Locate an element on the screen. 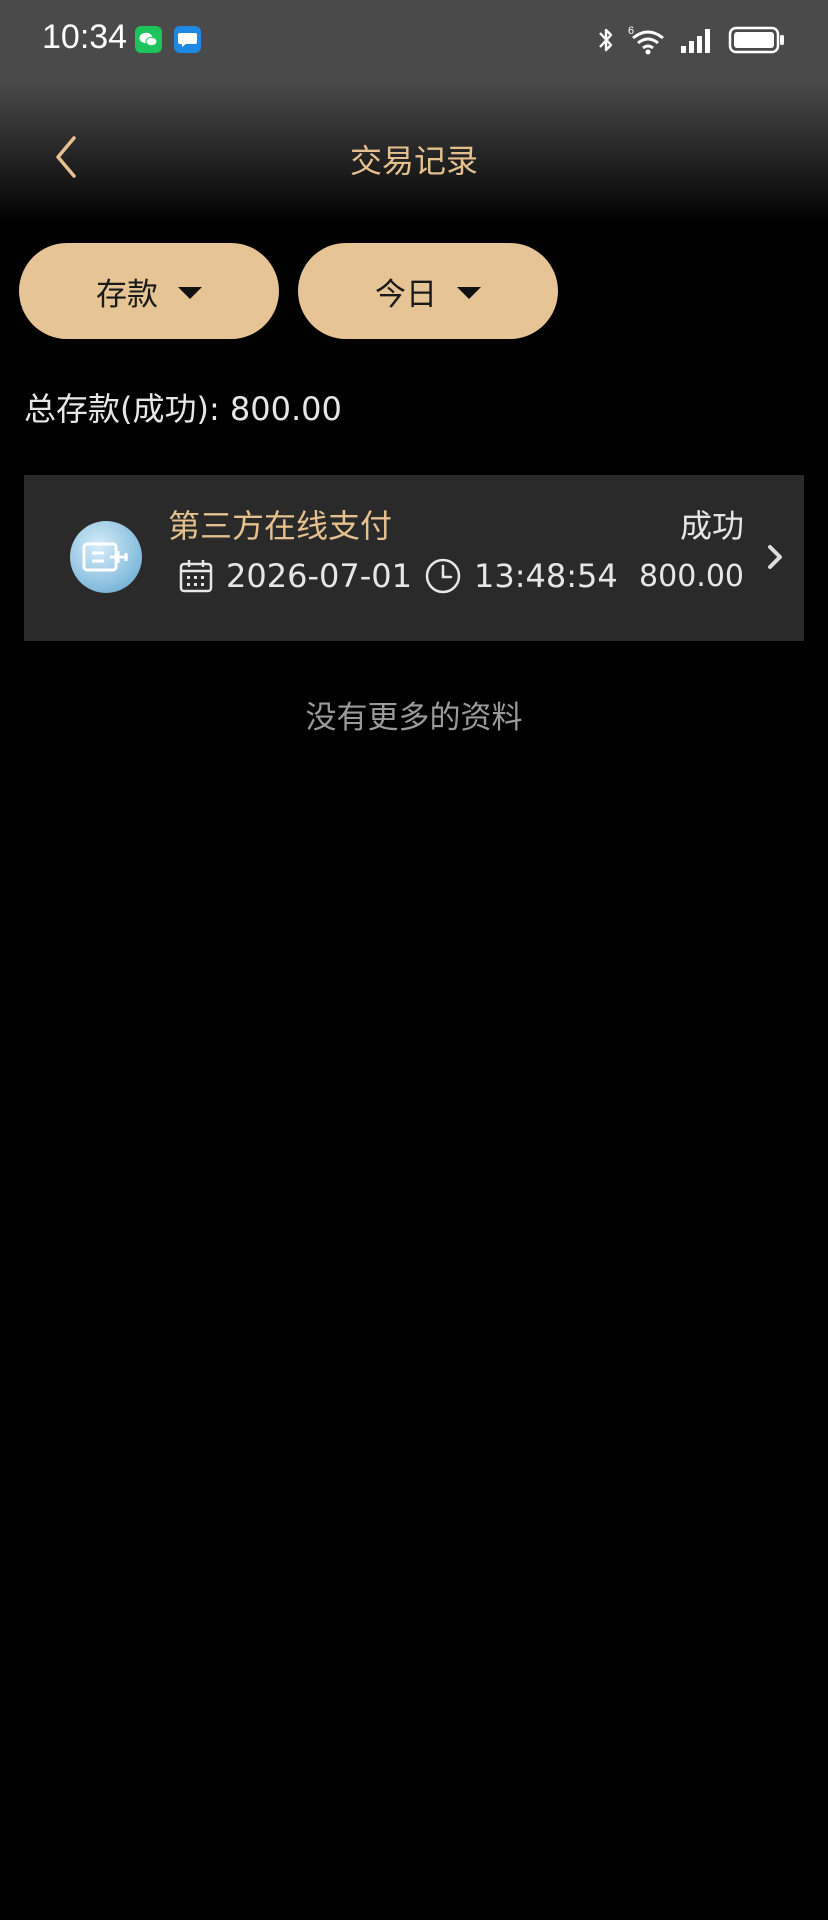 Image resolution: width=828 pixels, height=1920 pixels. record-time-text: 13:48:54 is located at coordinates (546, 576).